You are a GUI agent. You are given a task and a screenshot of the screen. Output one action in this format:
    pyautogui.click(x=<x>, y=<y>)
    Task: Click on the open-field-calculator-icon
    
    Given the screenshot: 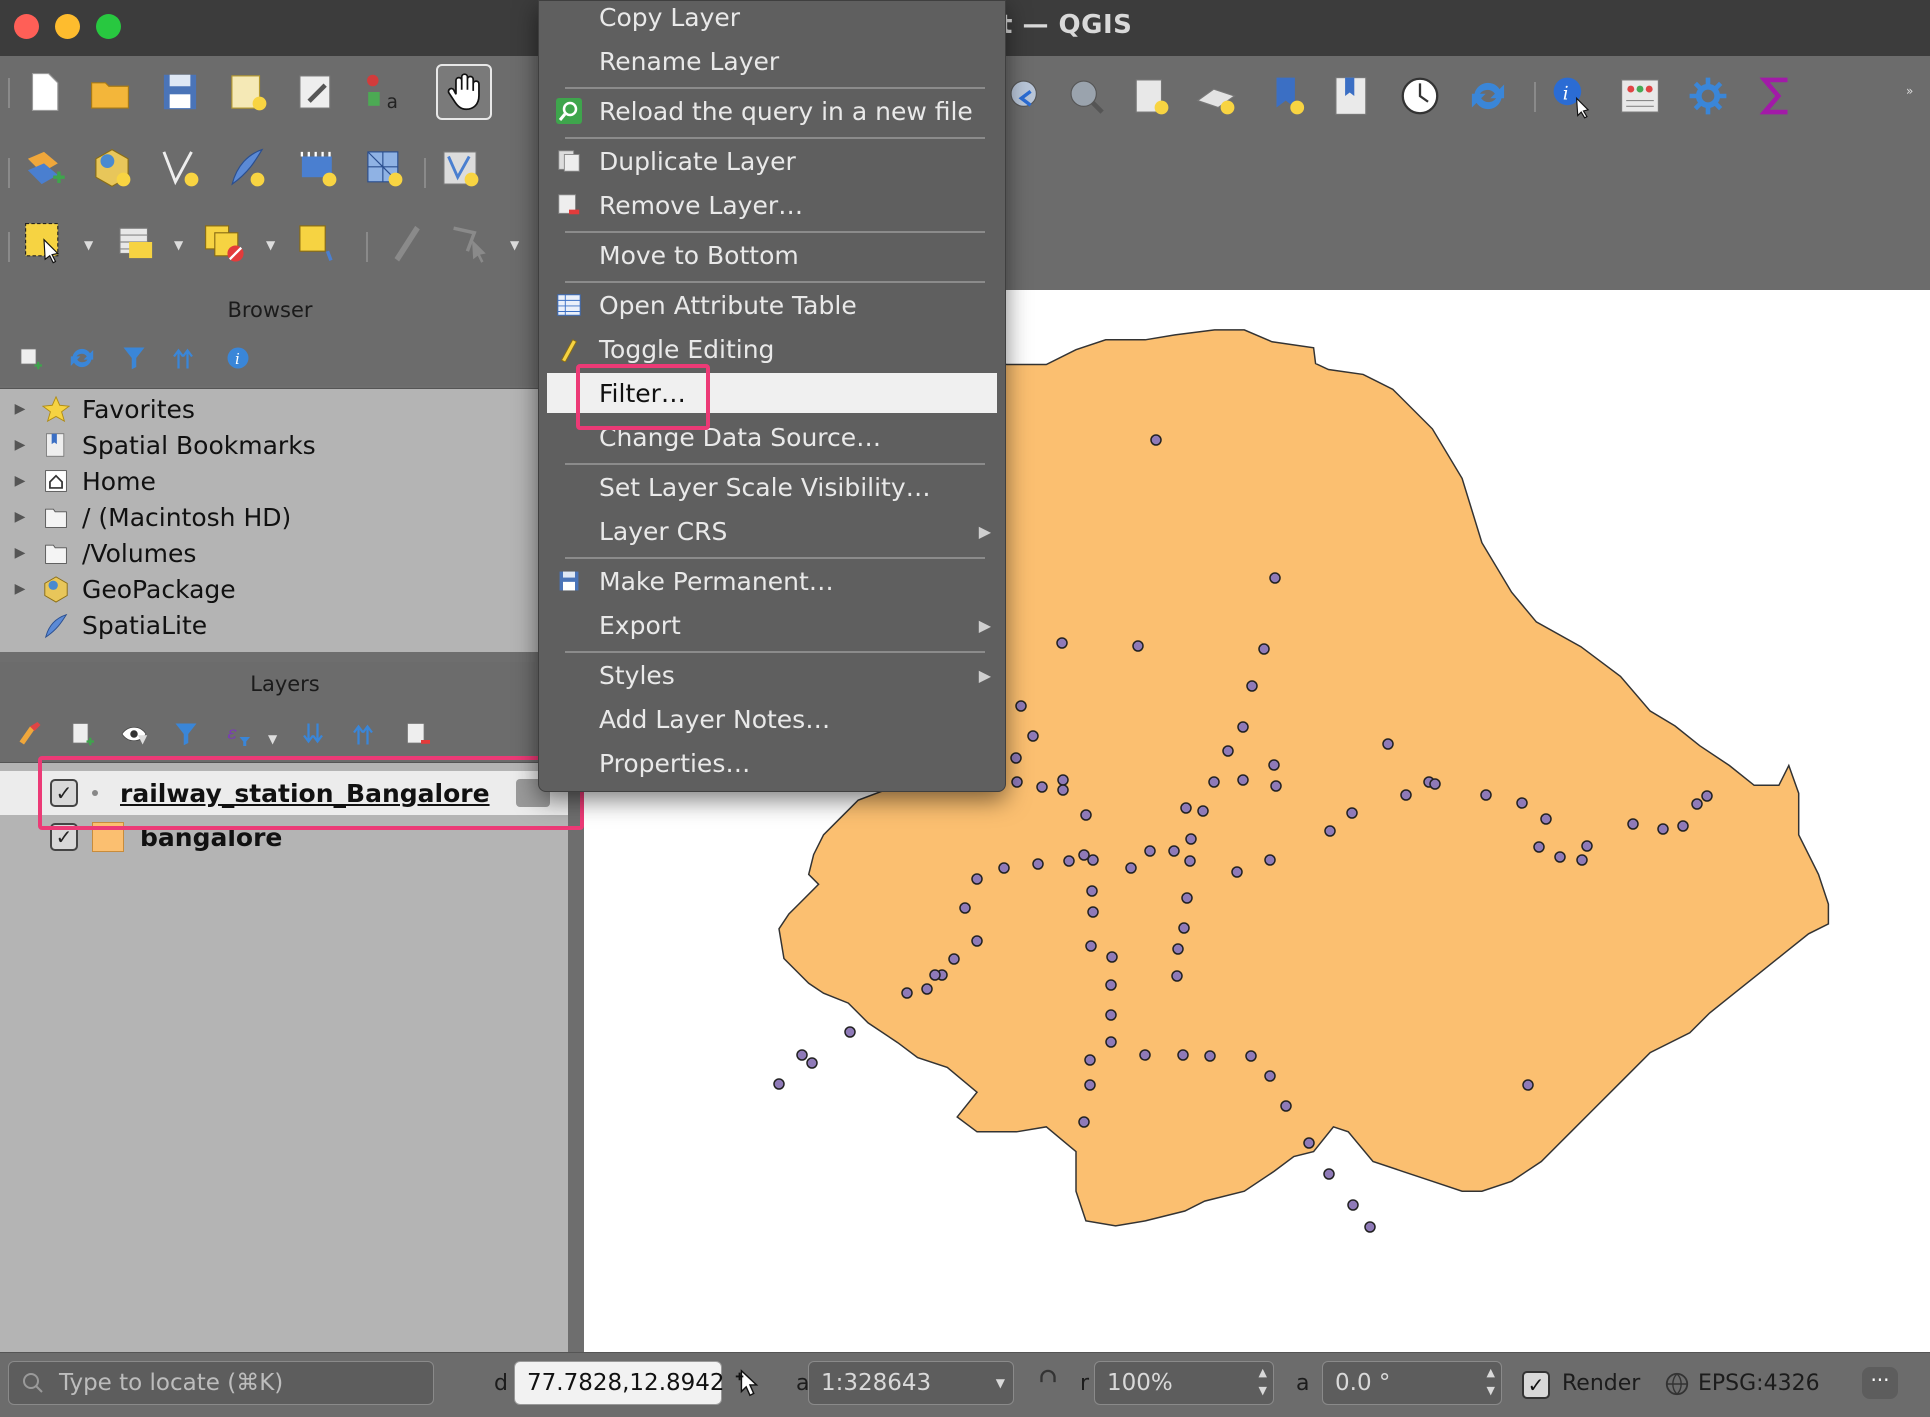 What is the action you would take?
    pyautogui.click(x=1640, y=96)
    